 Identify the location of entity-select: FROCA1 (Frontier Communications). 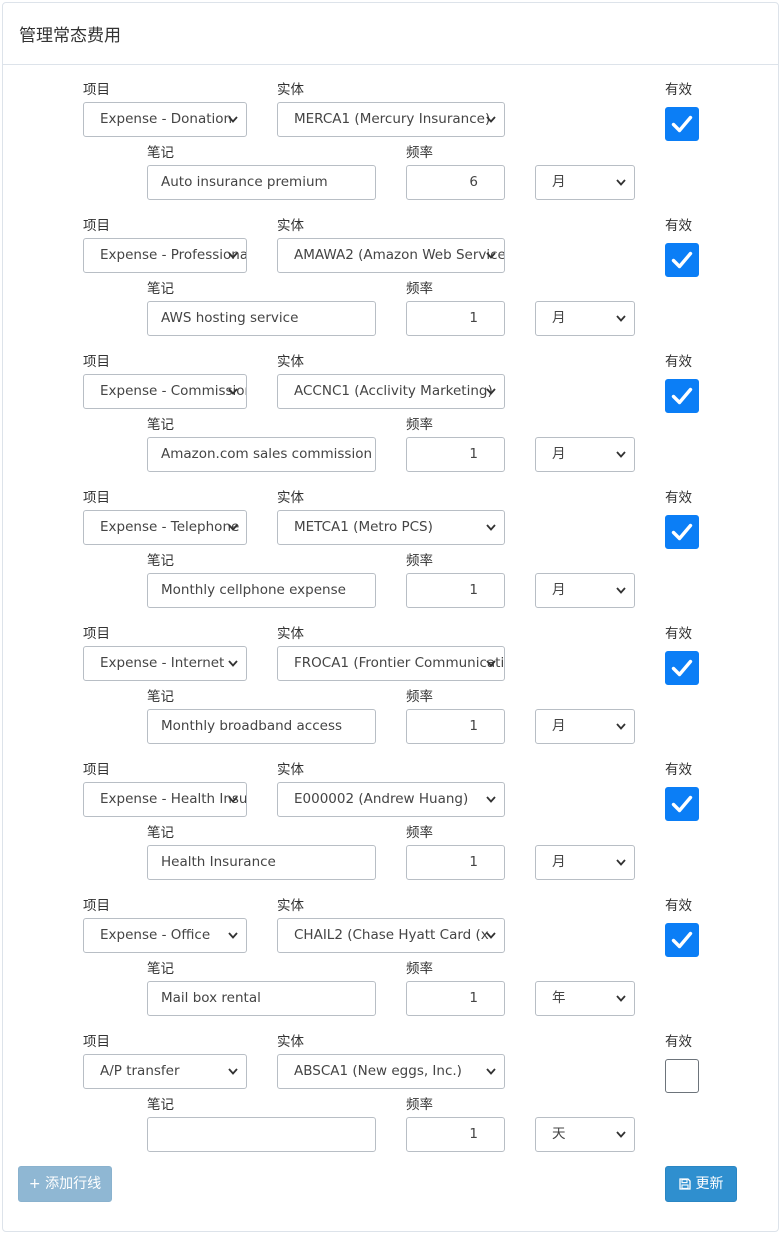
(391, 663).